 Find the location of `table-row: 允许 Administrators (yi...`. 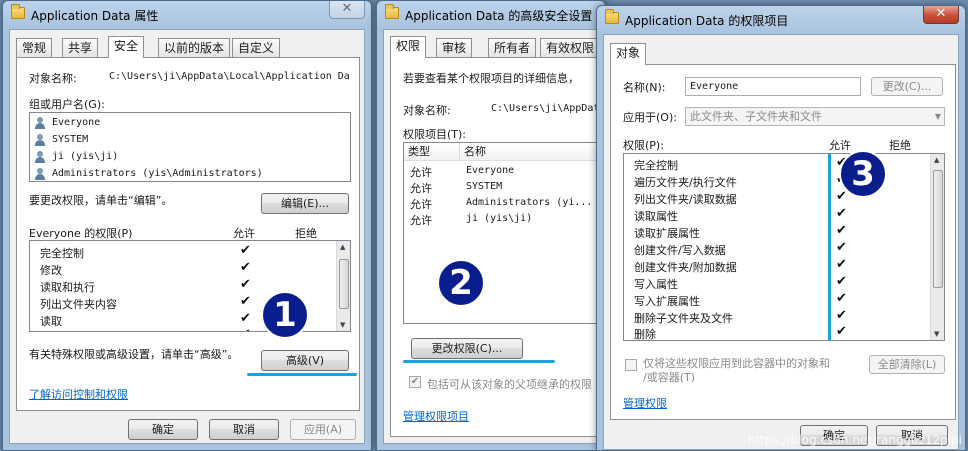

table-row: 允许 Administrators (yi... is located at coordinates (508, 203).